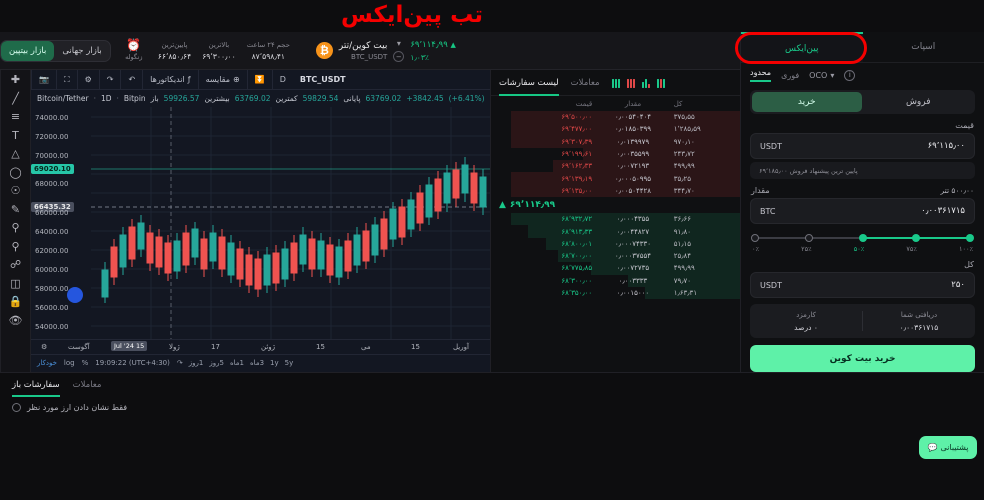  Describe the element at coordinates (850, 75) in the screenshot. I see `info-icon: i` at that location.